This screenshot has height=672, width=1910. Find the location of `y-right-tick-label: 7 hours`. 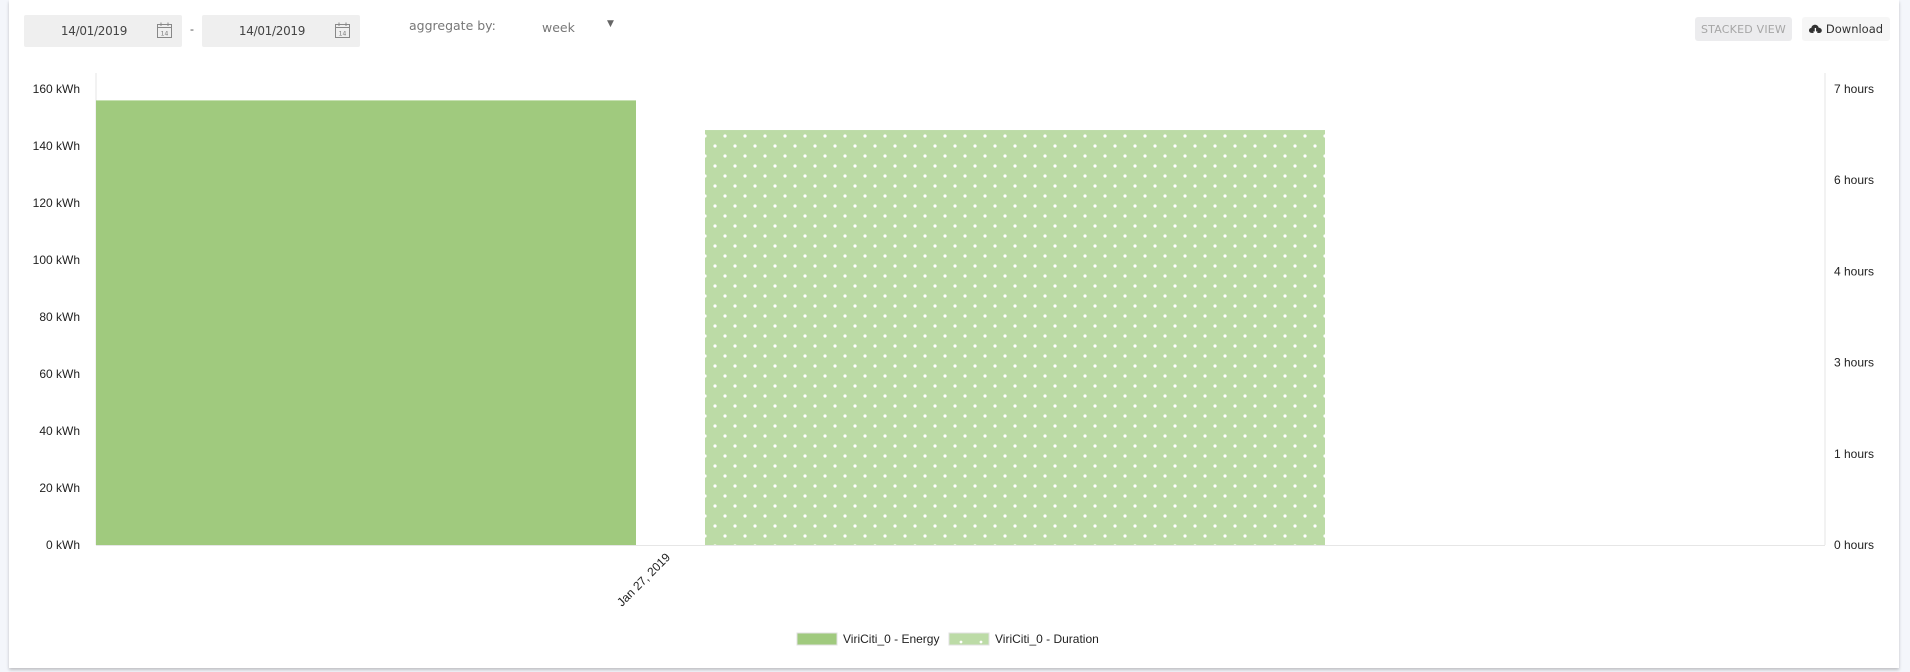

y-right-tick-label: 7 hours is located at coordinates (1854, 89).